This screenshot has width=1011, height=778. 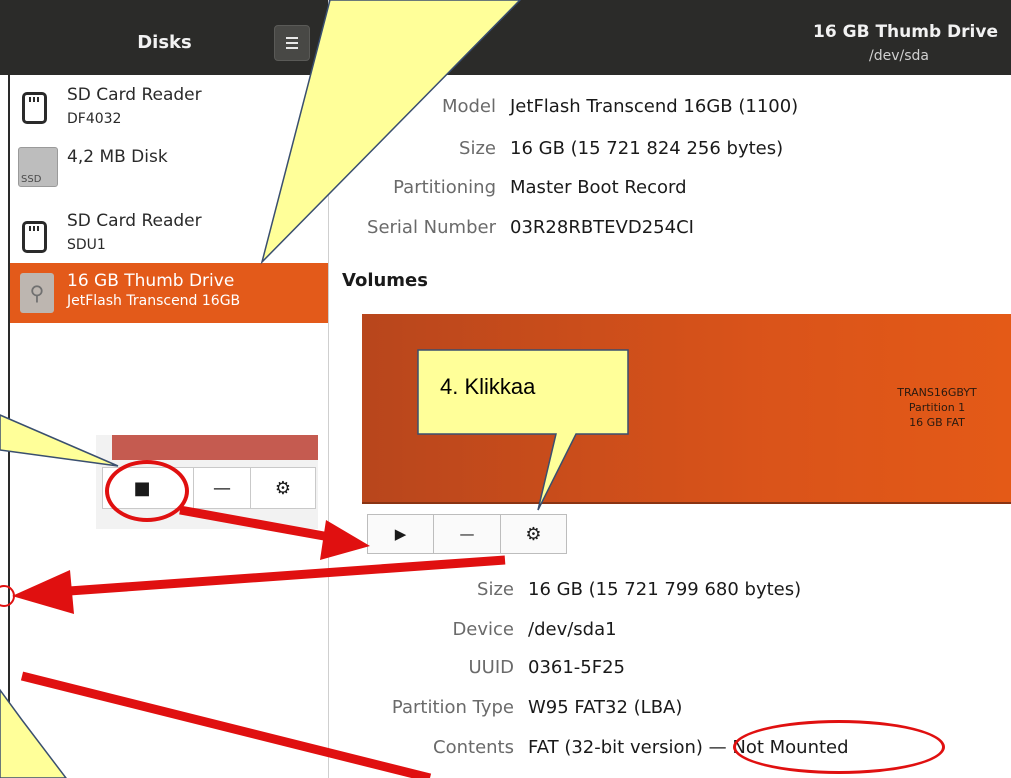 What do you see at coordinates (226, 724) in the screenshot?
I see `red-arrow-not-mounted` at bounding box center [226, 724].